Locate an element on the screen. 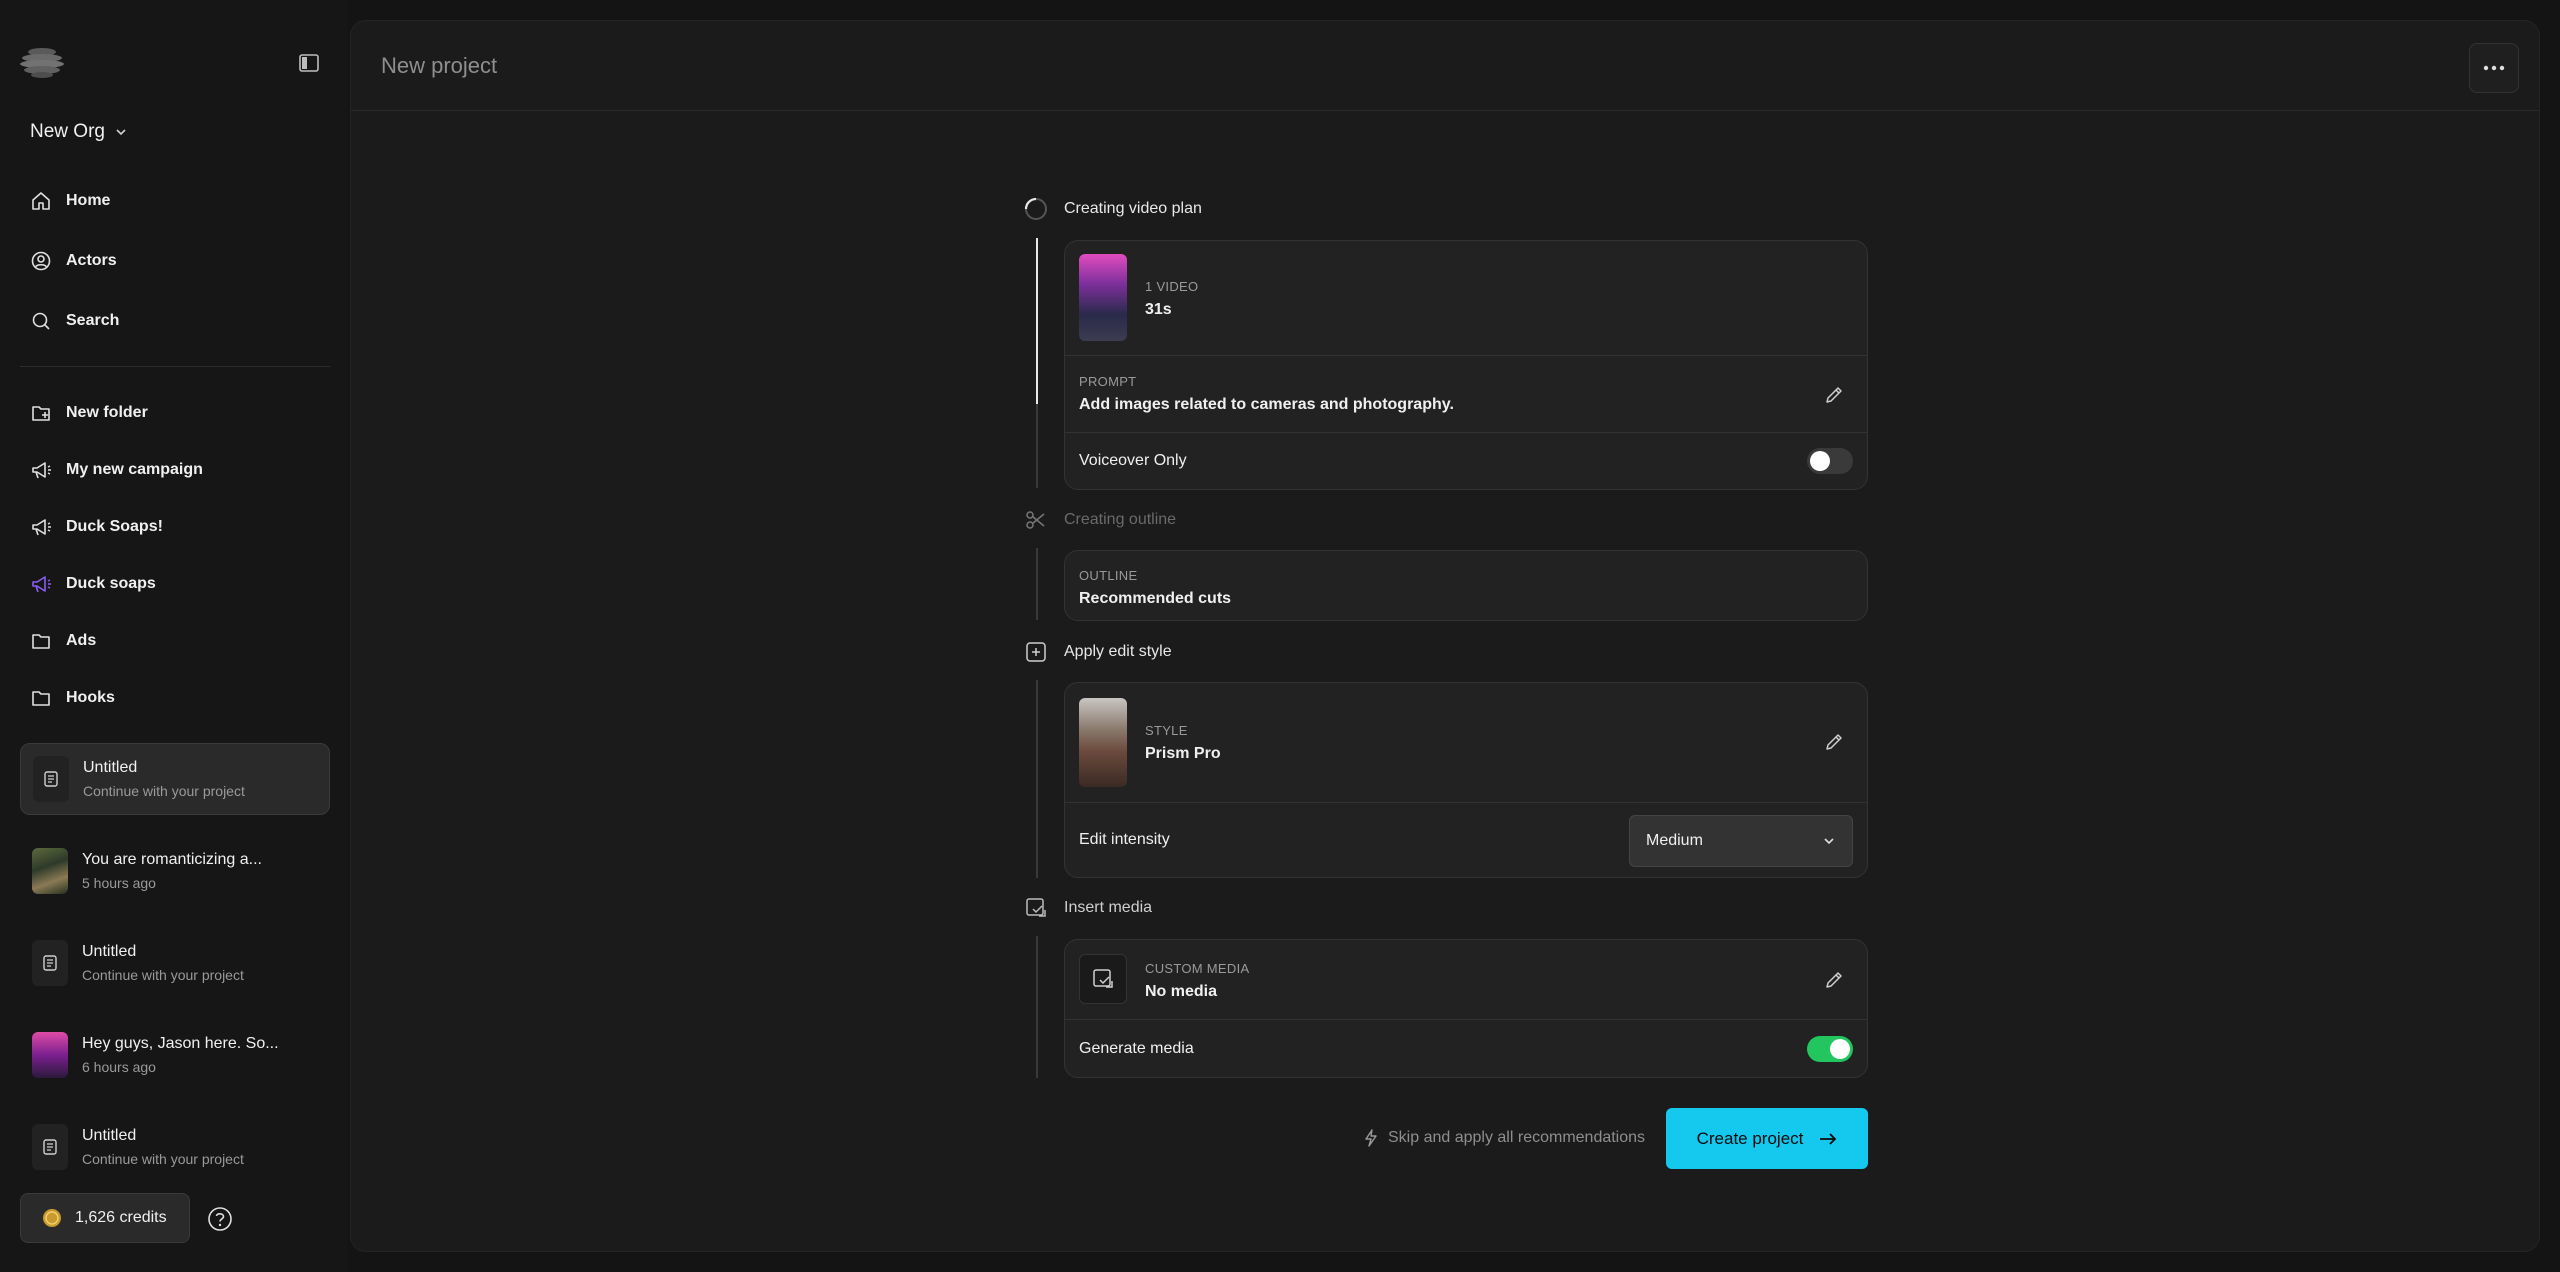 This screenshot has height=1272, width=2560. folder-duck-soaps: Duck soaps is located at coordinates (175, 584).